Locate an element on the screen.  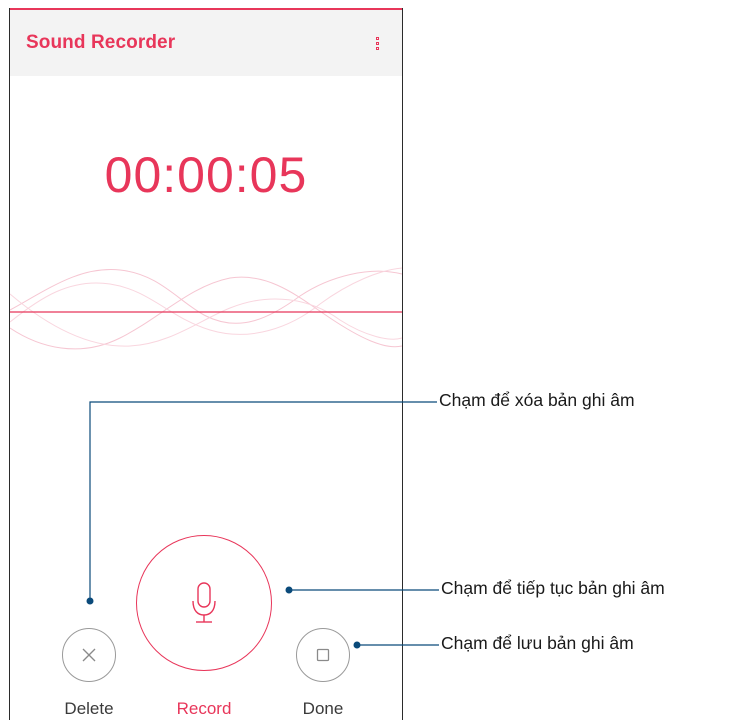
delete-button is located at coordinates (89, 655).